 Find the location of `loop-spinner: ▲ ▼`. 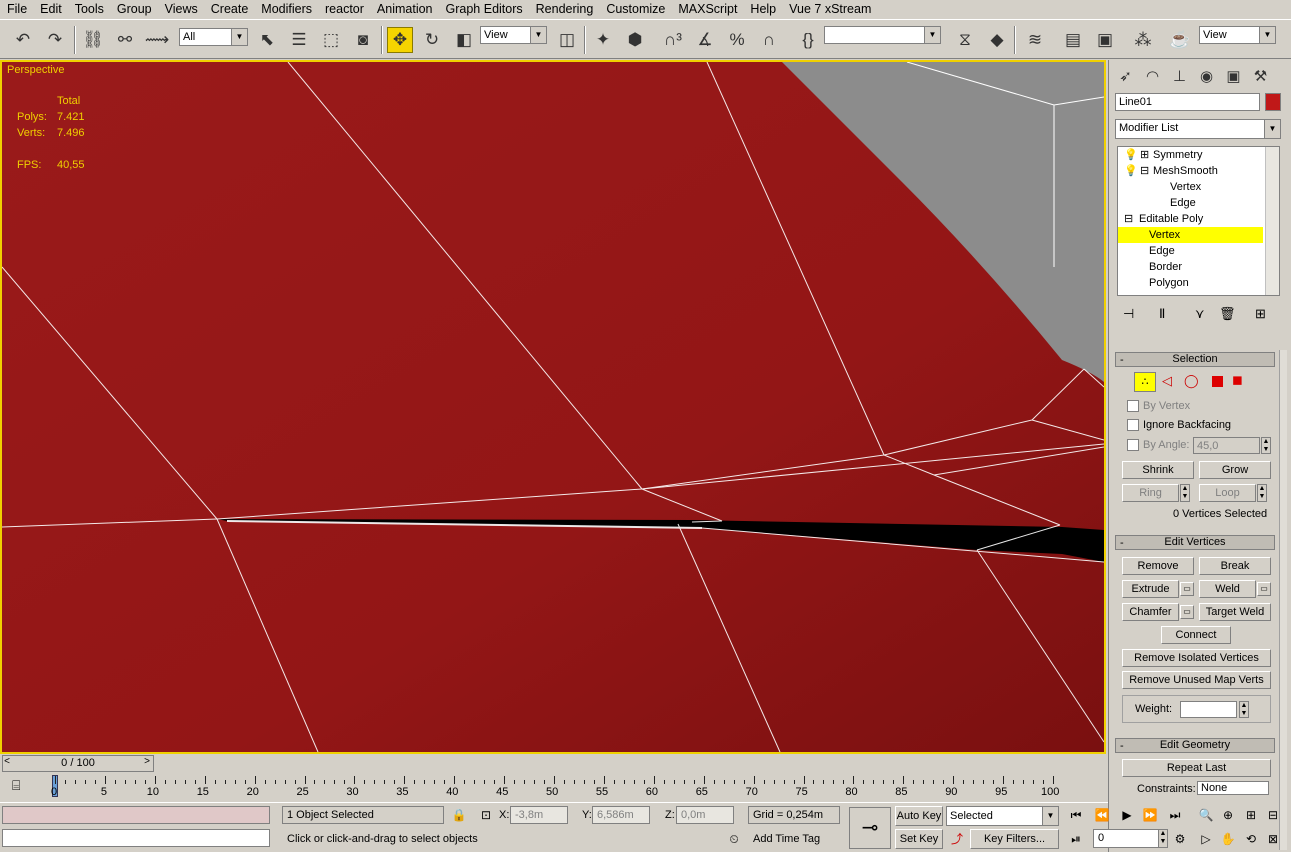

loop-spinner: ▲ ▼ is located at coordinates (1262, 493).